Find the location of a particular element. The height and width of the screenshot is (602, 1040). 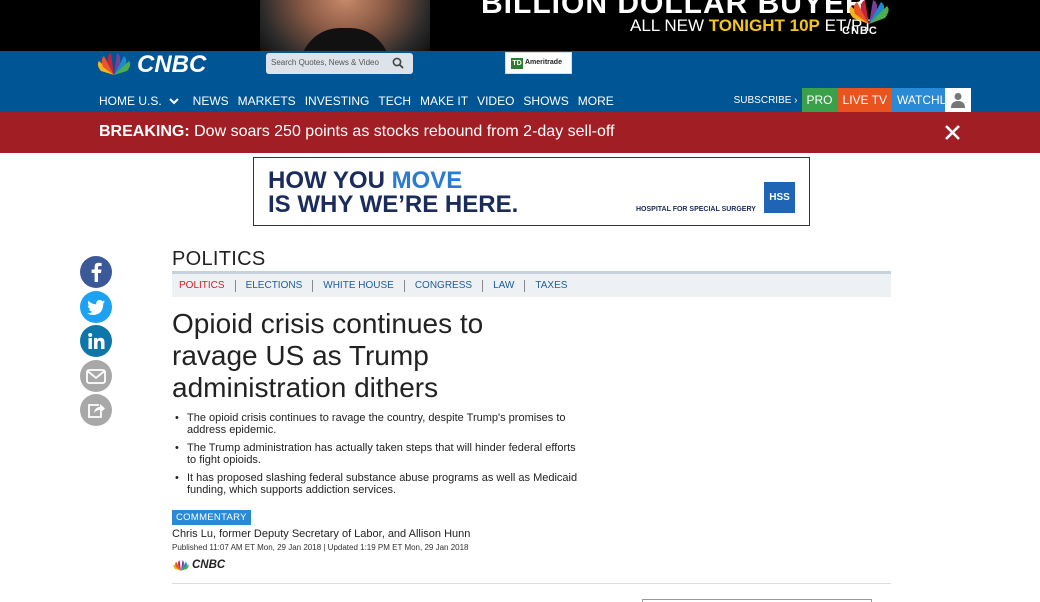

source-wordmark: CNBC is located at coordinates (209, 565).